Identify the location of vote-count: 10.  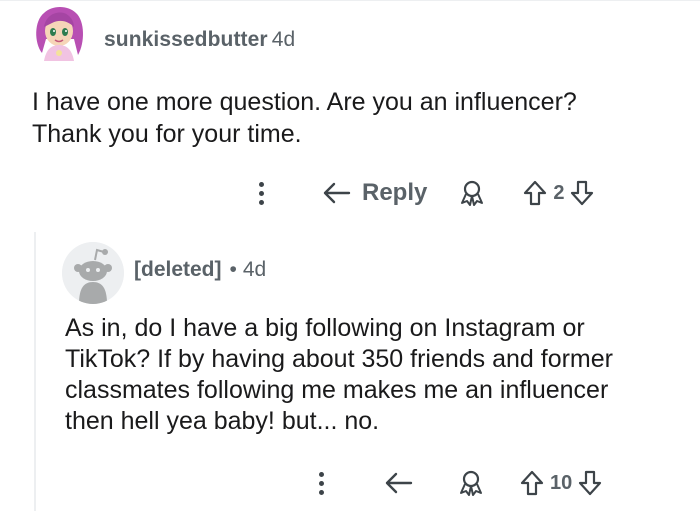
(561, 482).